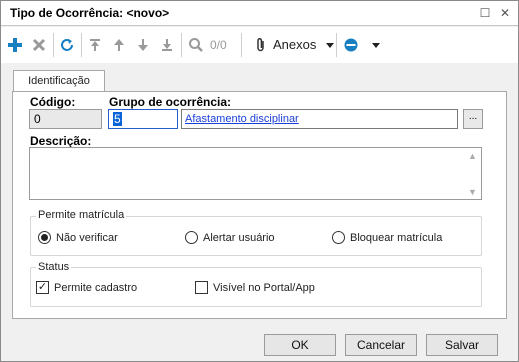  I want to click on anexos-button: Anexos, so click(294, 44).